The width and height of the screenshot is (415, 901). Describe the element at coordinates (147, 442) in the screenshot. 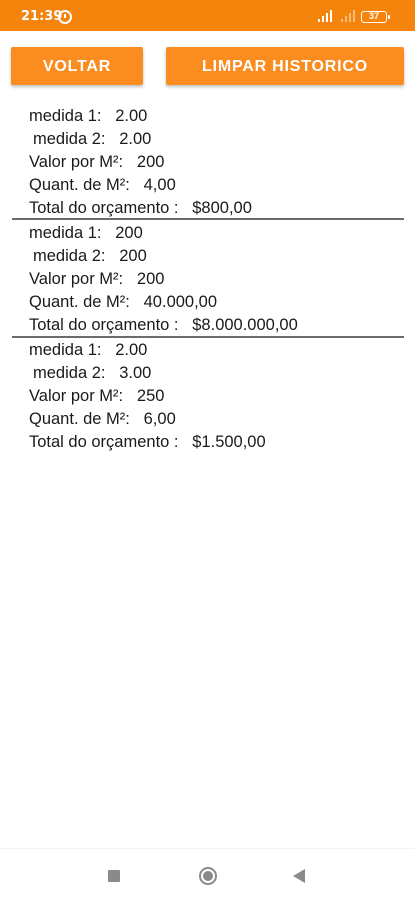

I see `total-text: Total do orçamento : $1.500,00` at that location.